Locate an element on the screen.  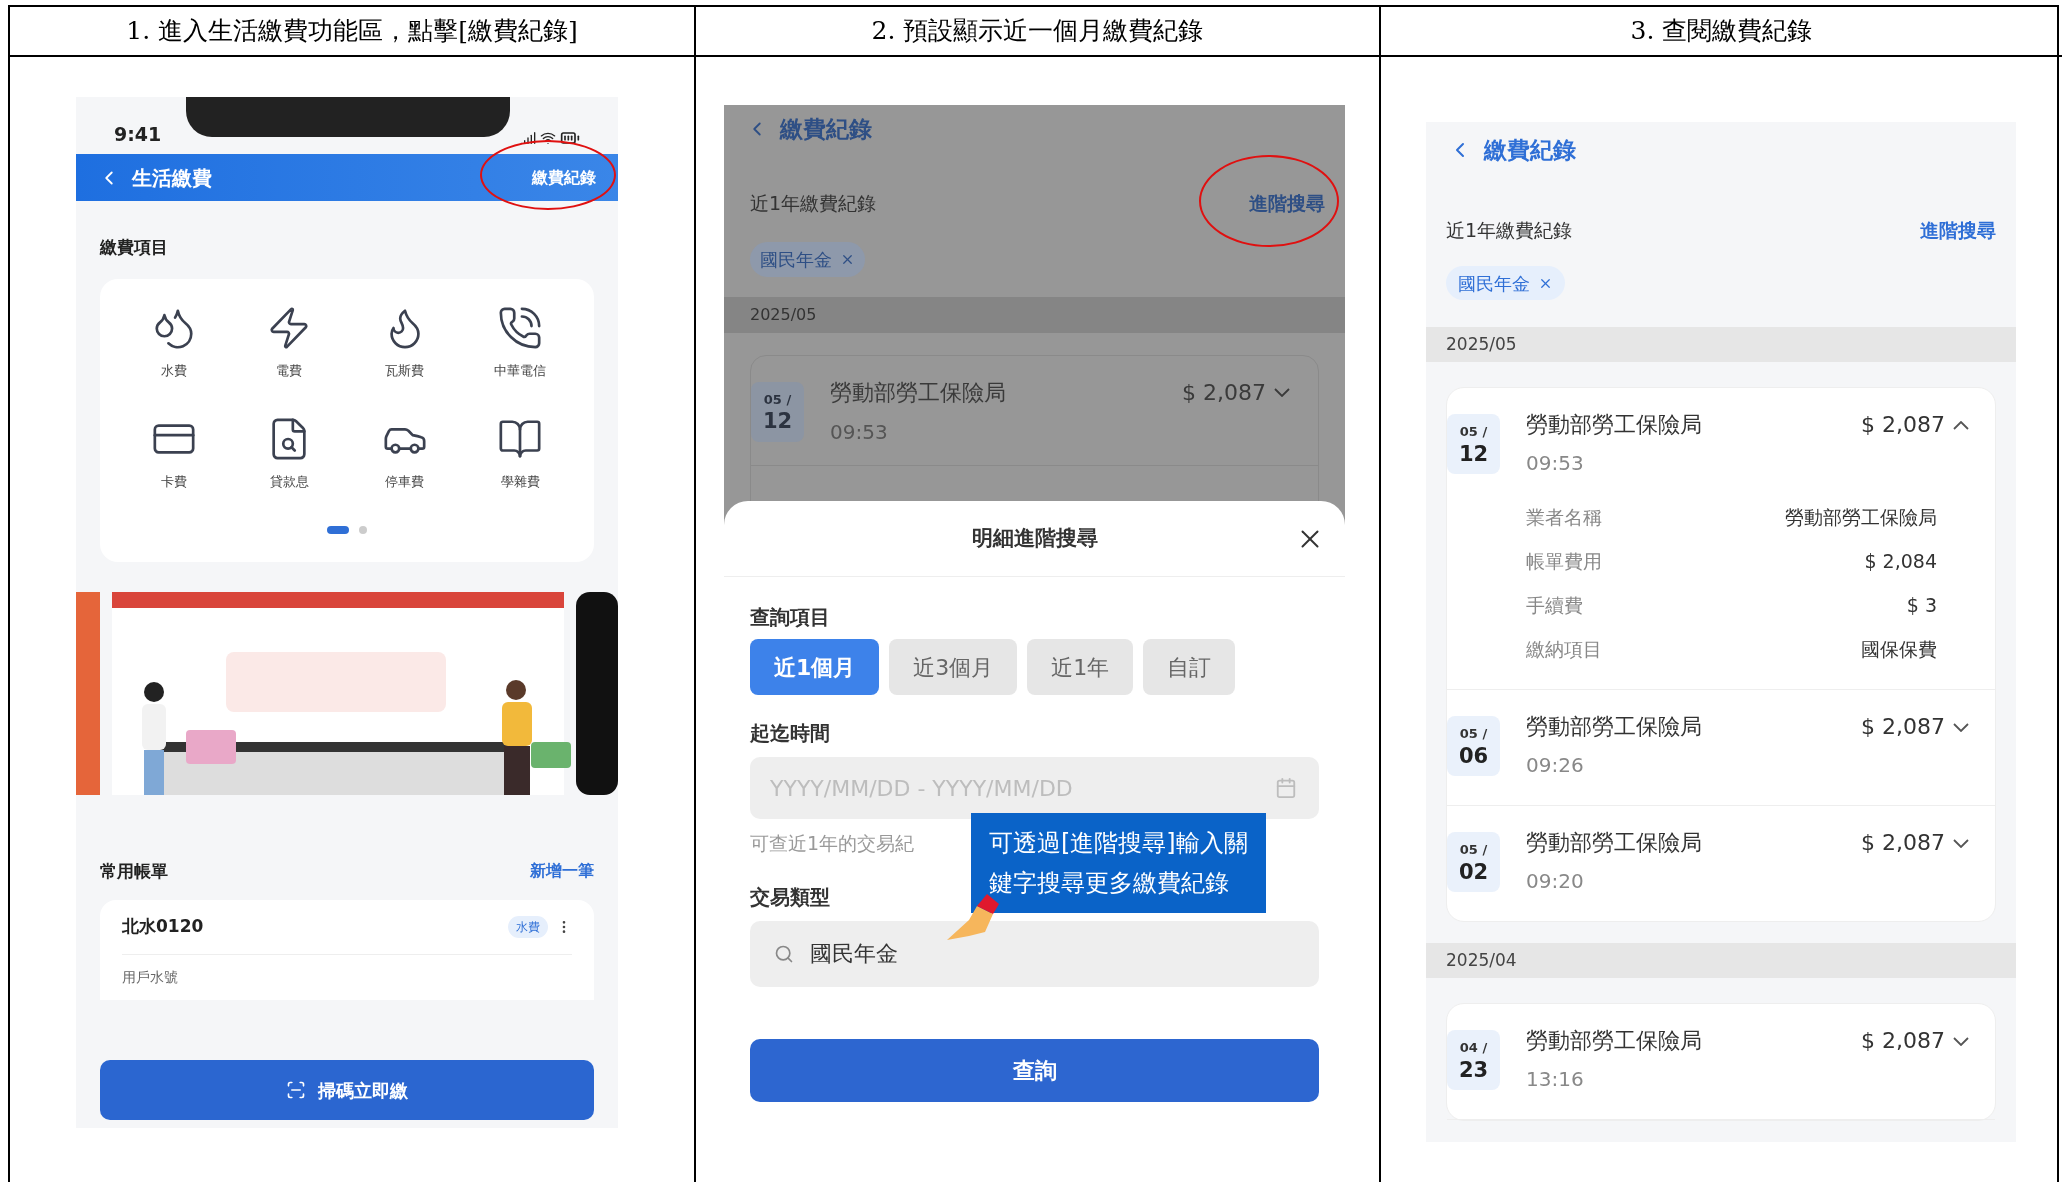
service-item: 中華電信 is located at coordinates (520, 342).